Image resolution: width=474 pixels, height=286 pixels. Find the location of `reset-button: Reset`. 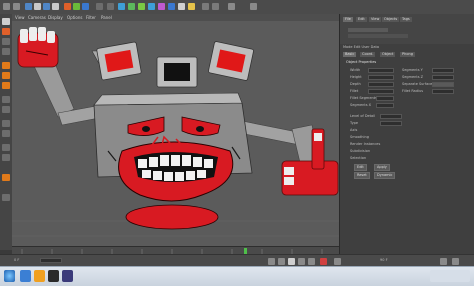

reset-button: Reset is located at coordinates (362, 175).